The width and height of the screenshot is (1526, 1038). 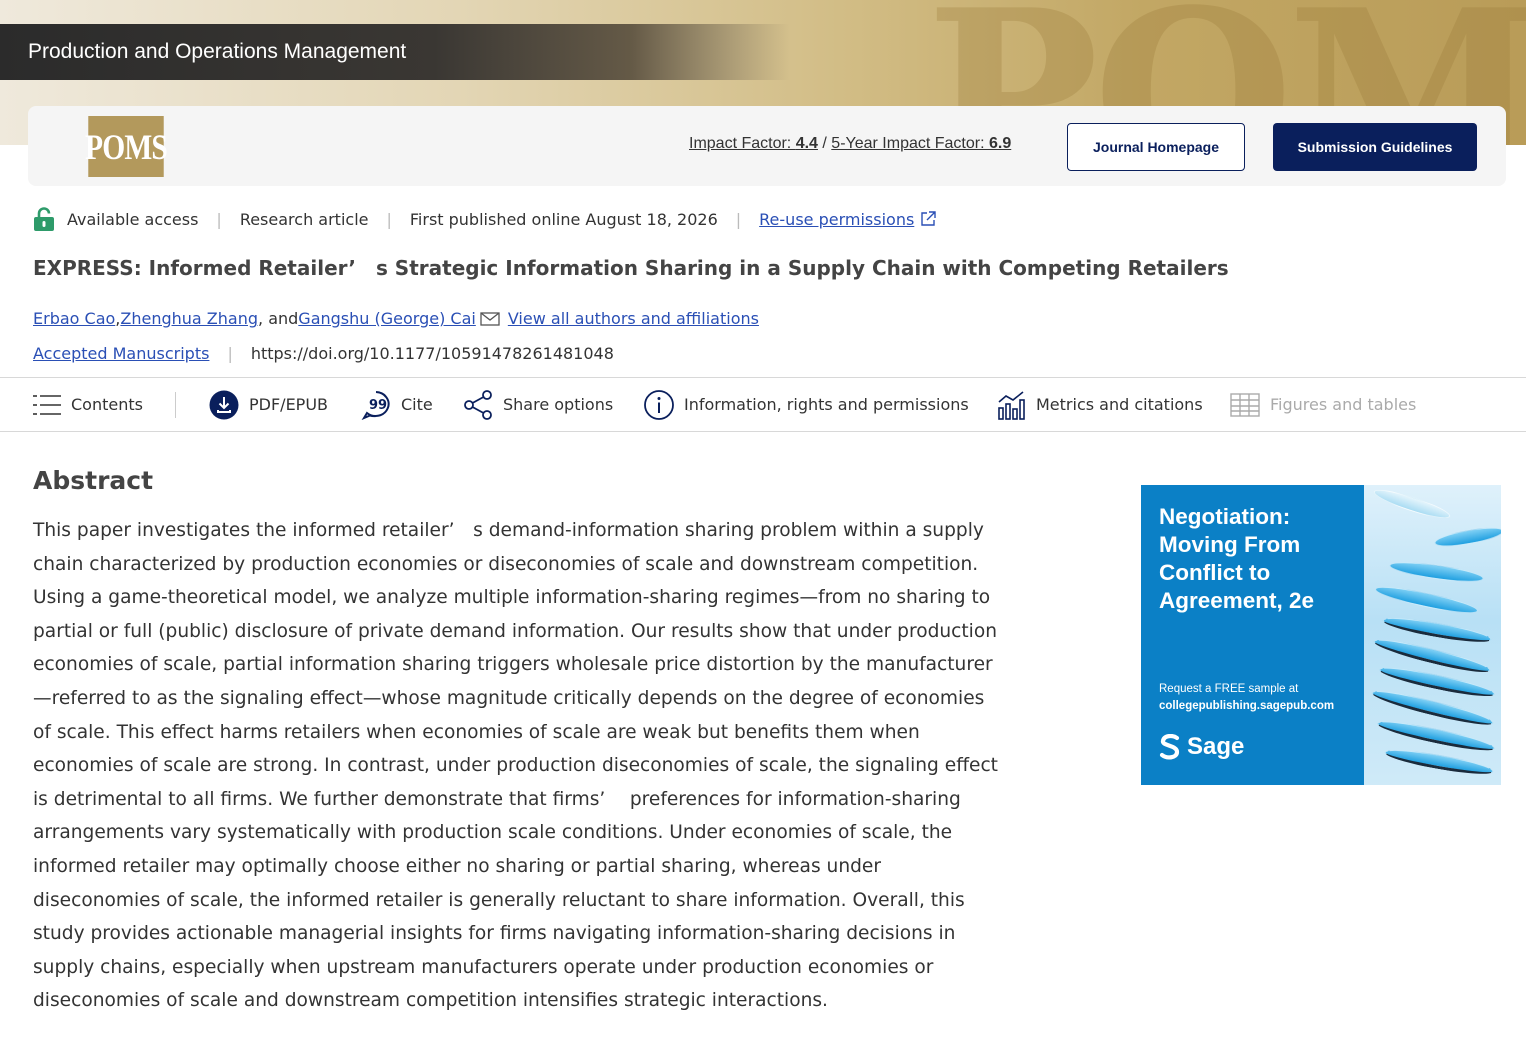 What do you see at coordinates (1229, 689) in the screenshot?
I see `ad-cta-line1: Request a FREE sample at` at bounding box center [1229, 689].